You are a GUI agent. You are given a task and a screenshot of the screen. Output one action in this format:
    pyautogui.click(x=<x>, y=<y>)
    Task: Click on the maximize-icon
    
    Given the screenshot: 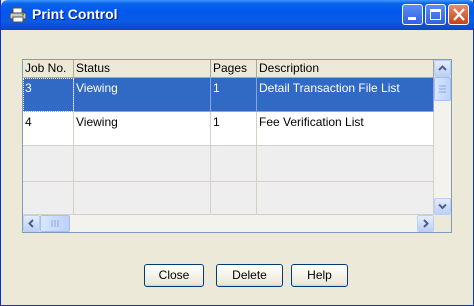 What is the action you would take?
    pyautogui.click(x=435, y=14)
    